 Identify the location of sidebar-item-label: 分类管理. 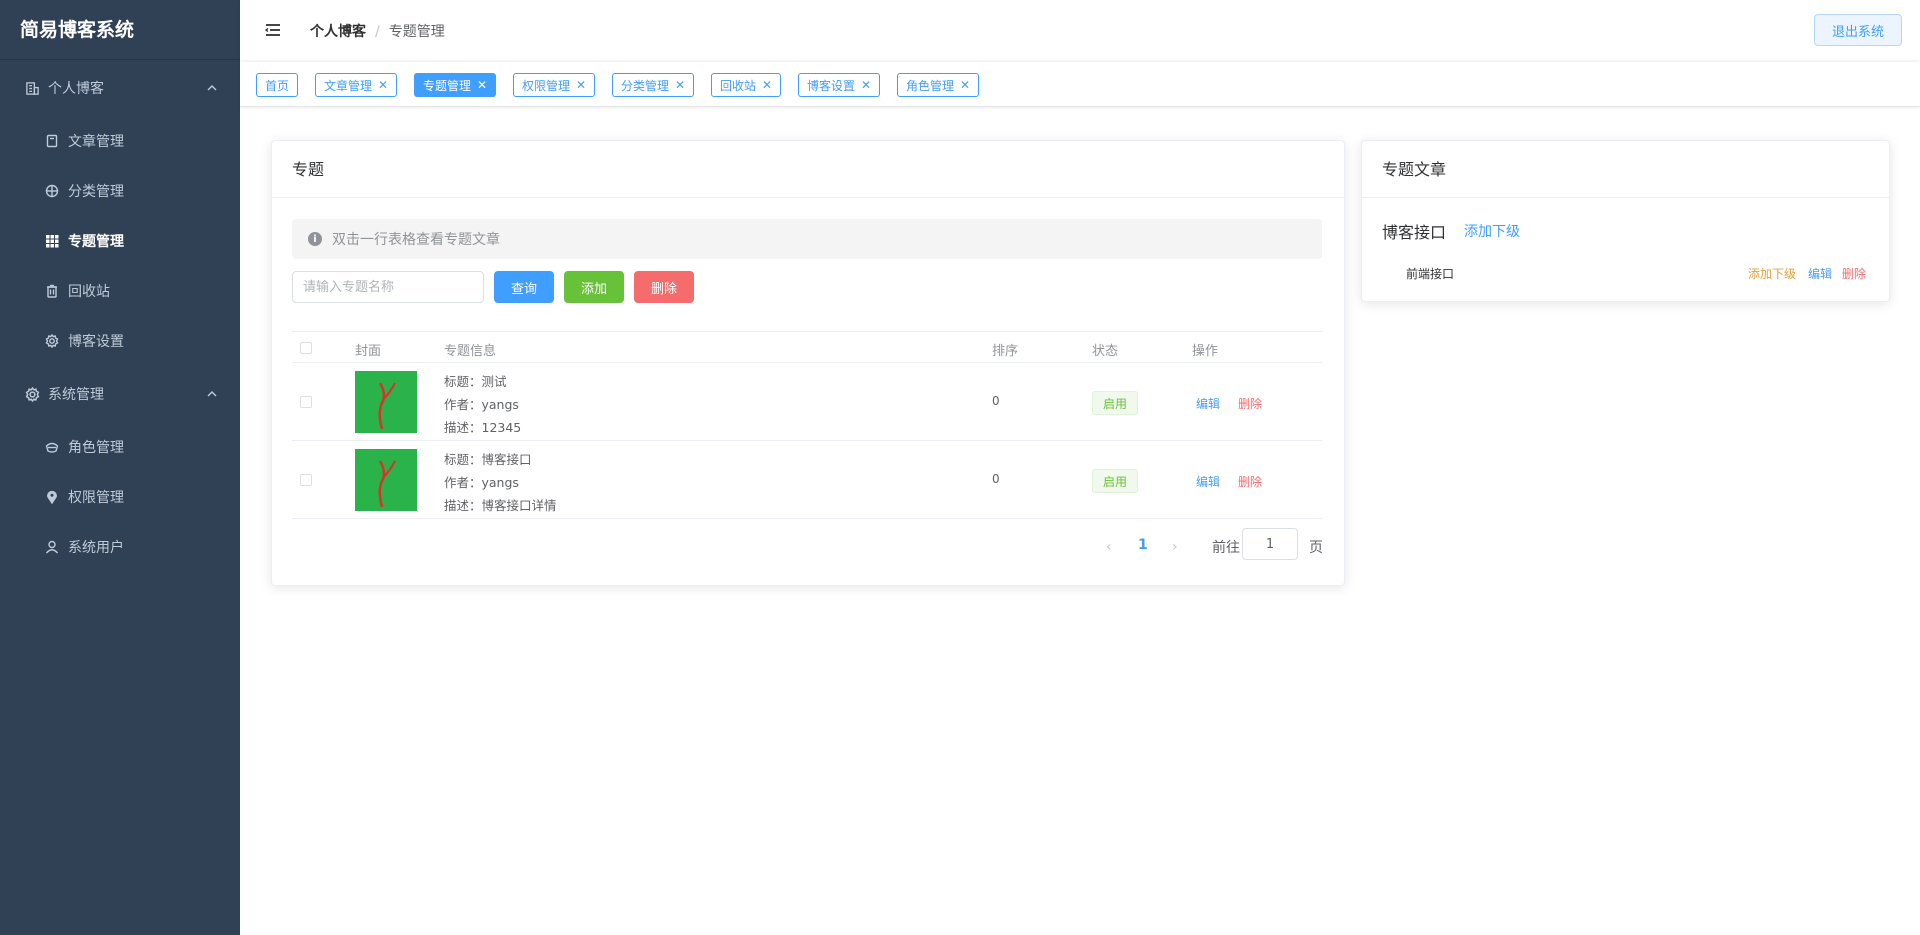
(96, 192).